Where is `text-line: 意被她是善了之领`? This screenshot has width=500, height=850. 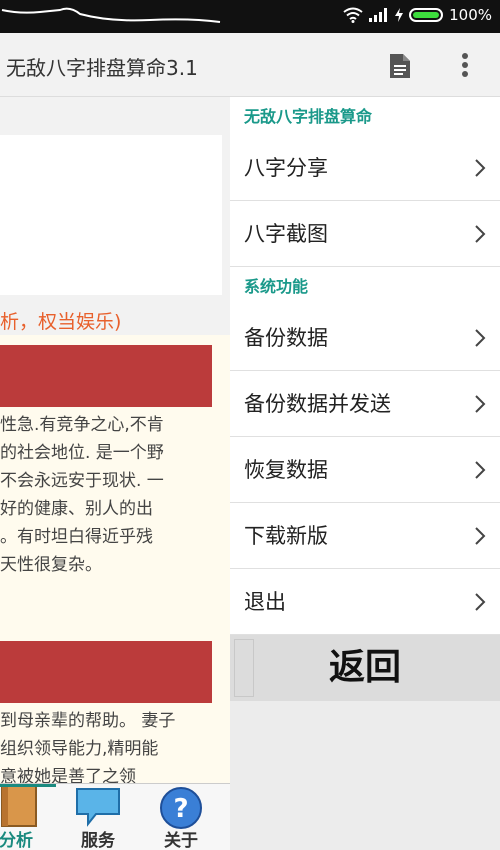 text-line: 意被她是善了之领 is located at coordinates (68, 775).